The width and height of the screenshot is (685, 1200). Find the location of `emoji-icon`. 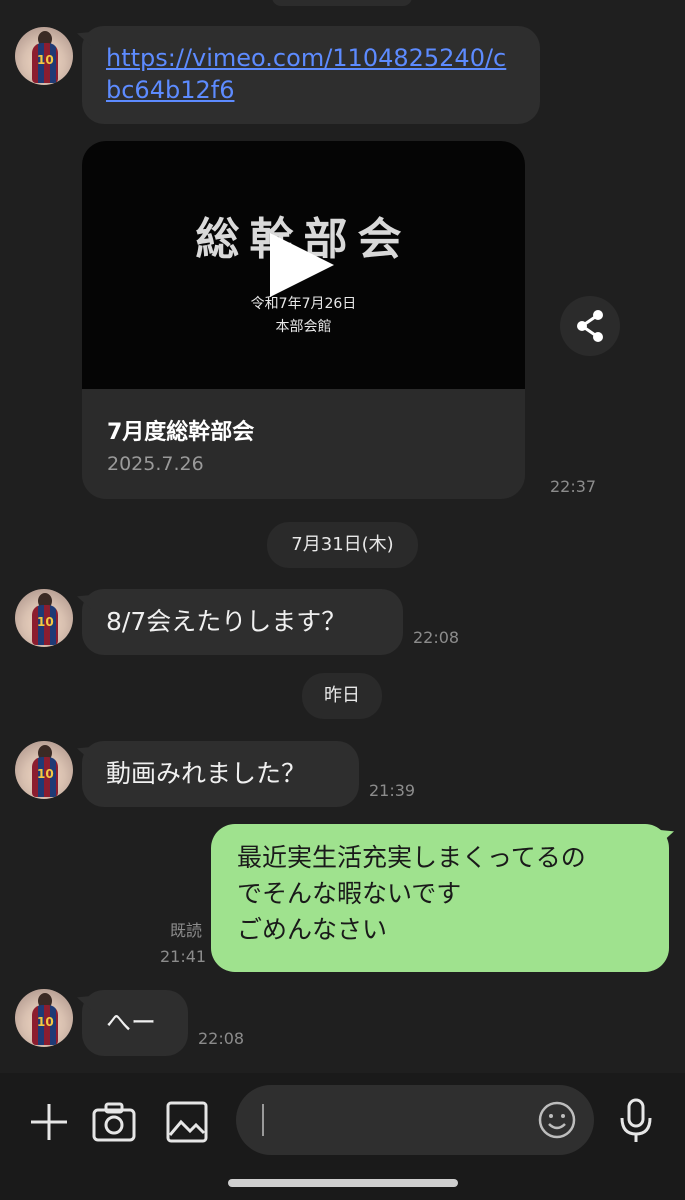

emoji-icon is located at coordinates (557, 1120).